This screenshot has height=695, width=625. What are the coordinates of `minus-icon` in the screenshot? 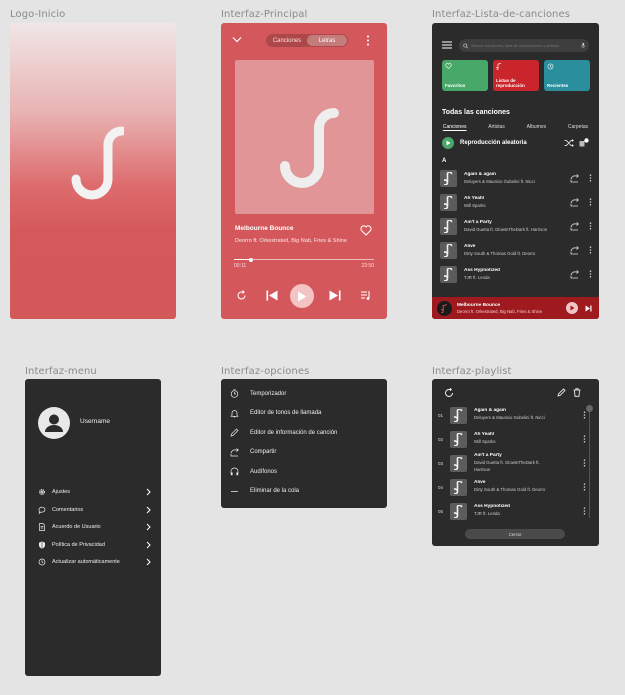 It's located at (234, 491).